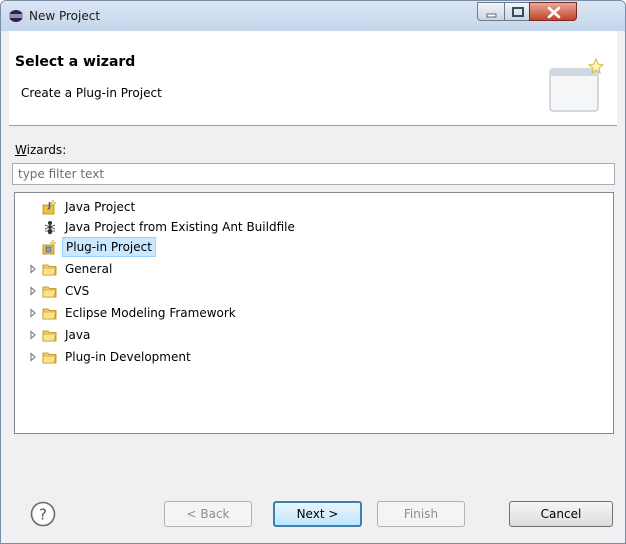  What do you see at coordinates (50, 228) in the screenshot?
I see `ant-icon` at bounding box center [50, 228].